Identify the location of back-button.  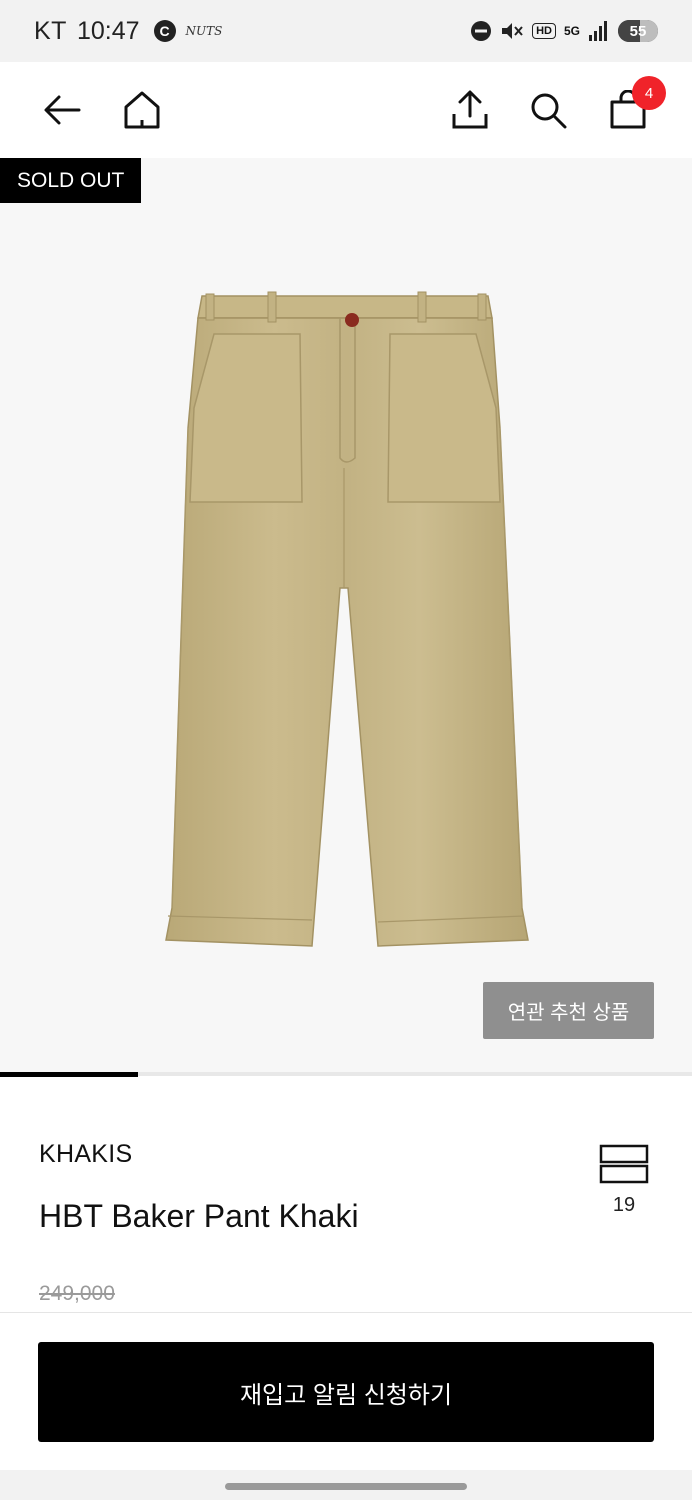
(62, 110).